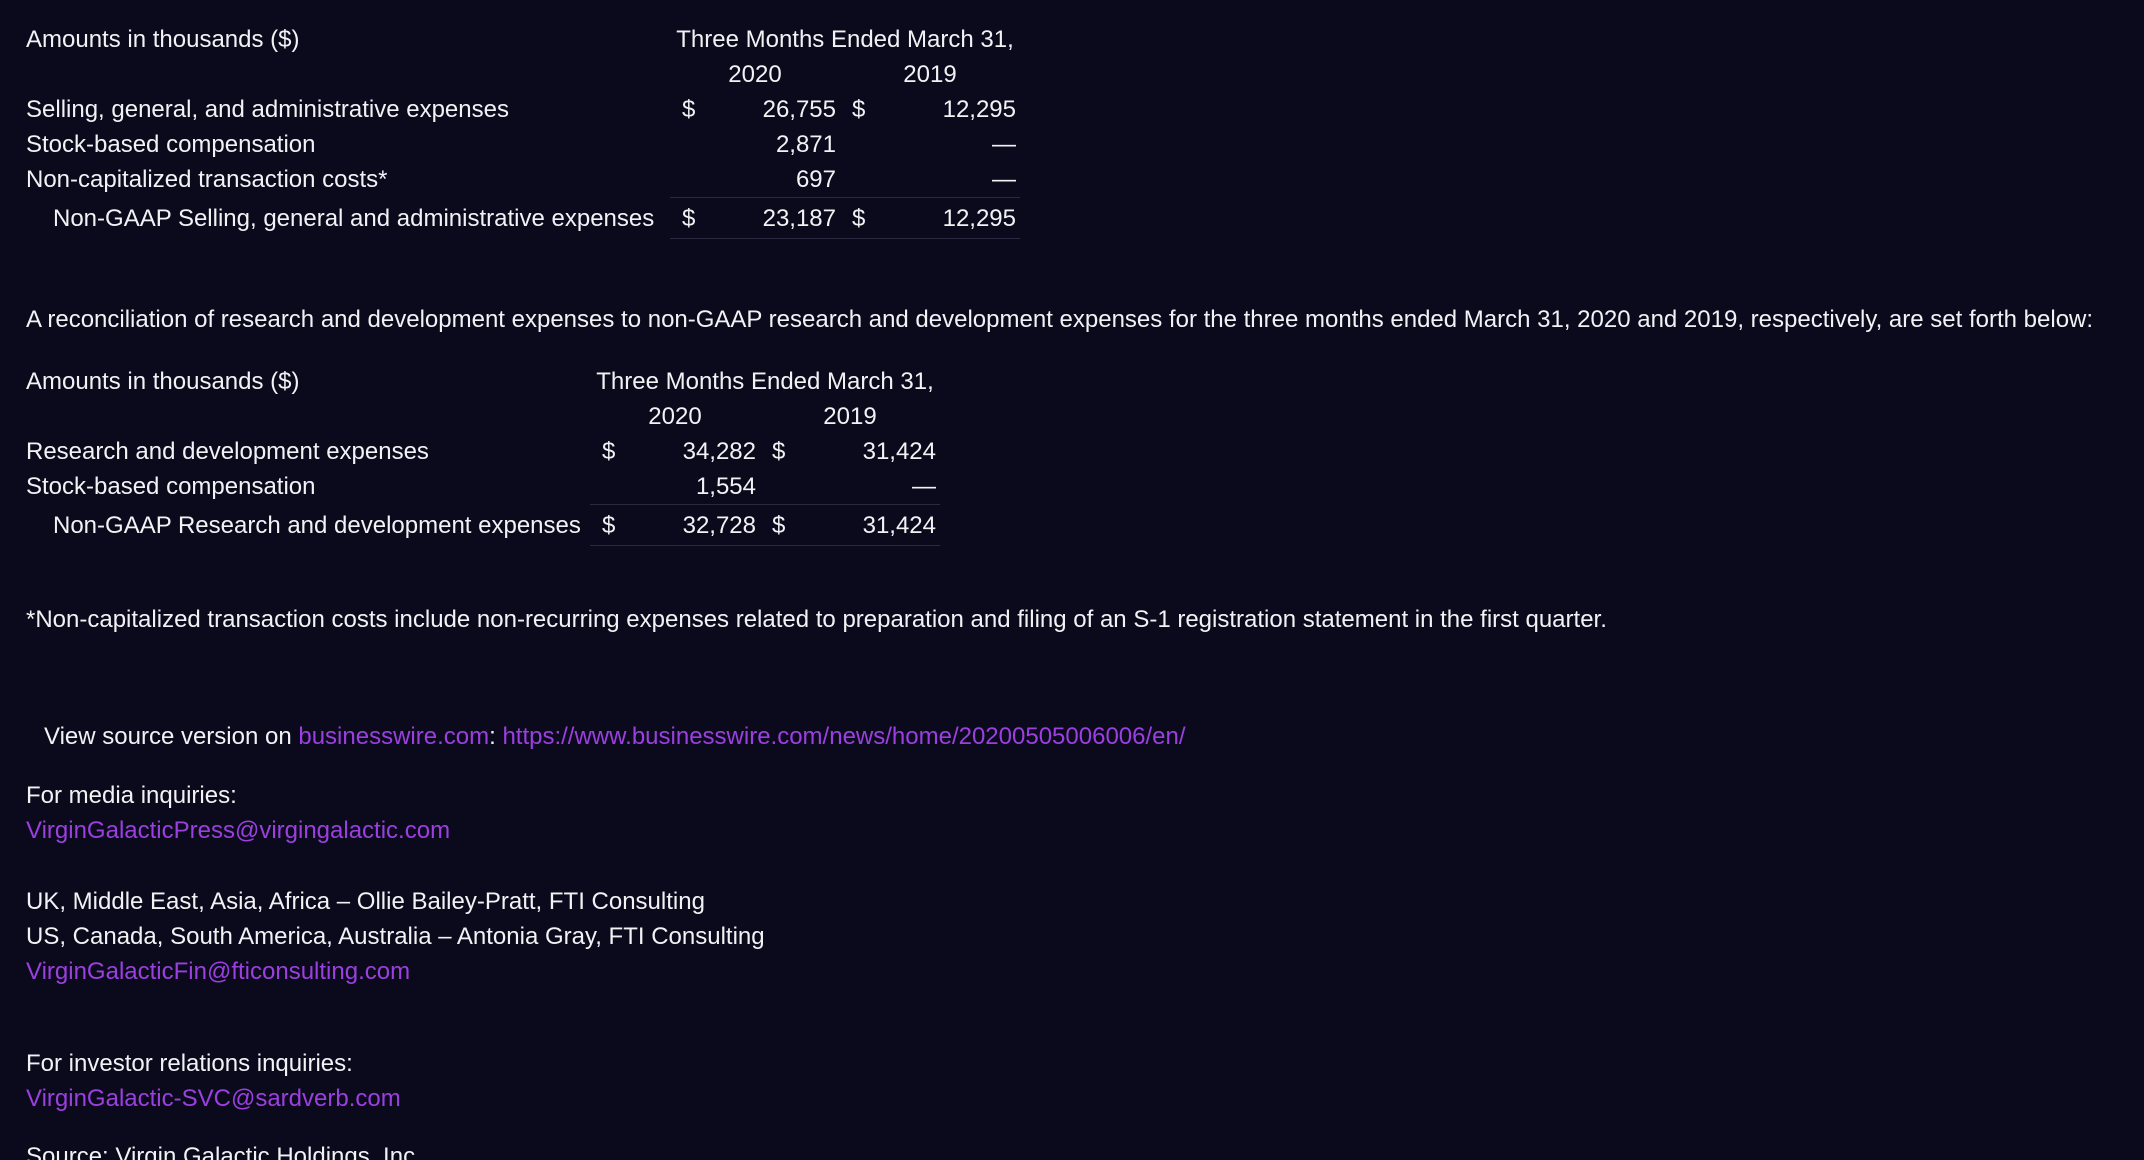 This screenshot has height=1160, width=2144. I want to click on fti-email-link: VirginGalacticFin@fticonsulting.com, so click(218, 971).